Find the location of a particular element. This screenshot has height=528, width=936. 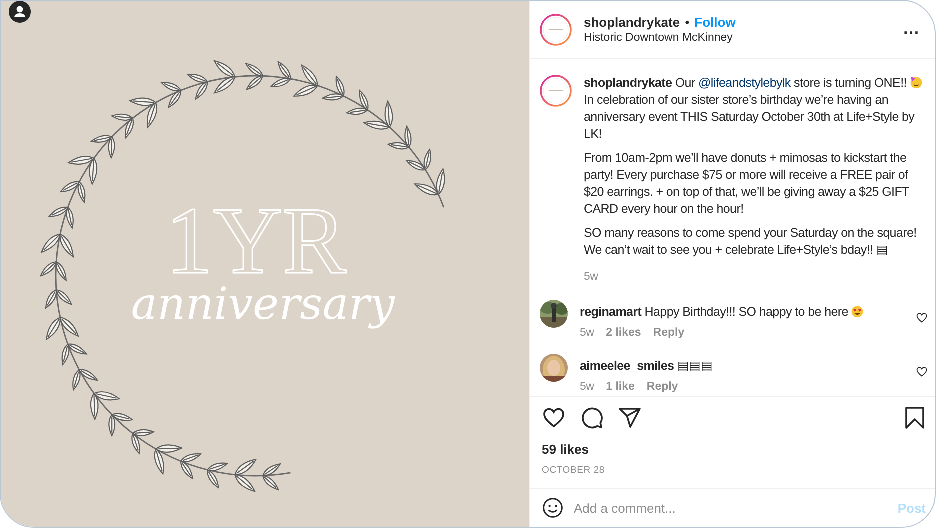

comment-text: aimeelee_smiles ▤▤▤ is located at coordinates (647, 366).